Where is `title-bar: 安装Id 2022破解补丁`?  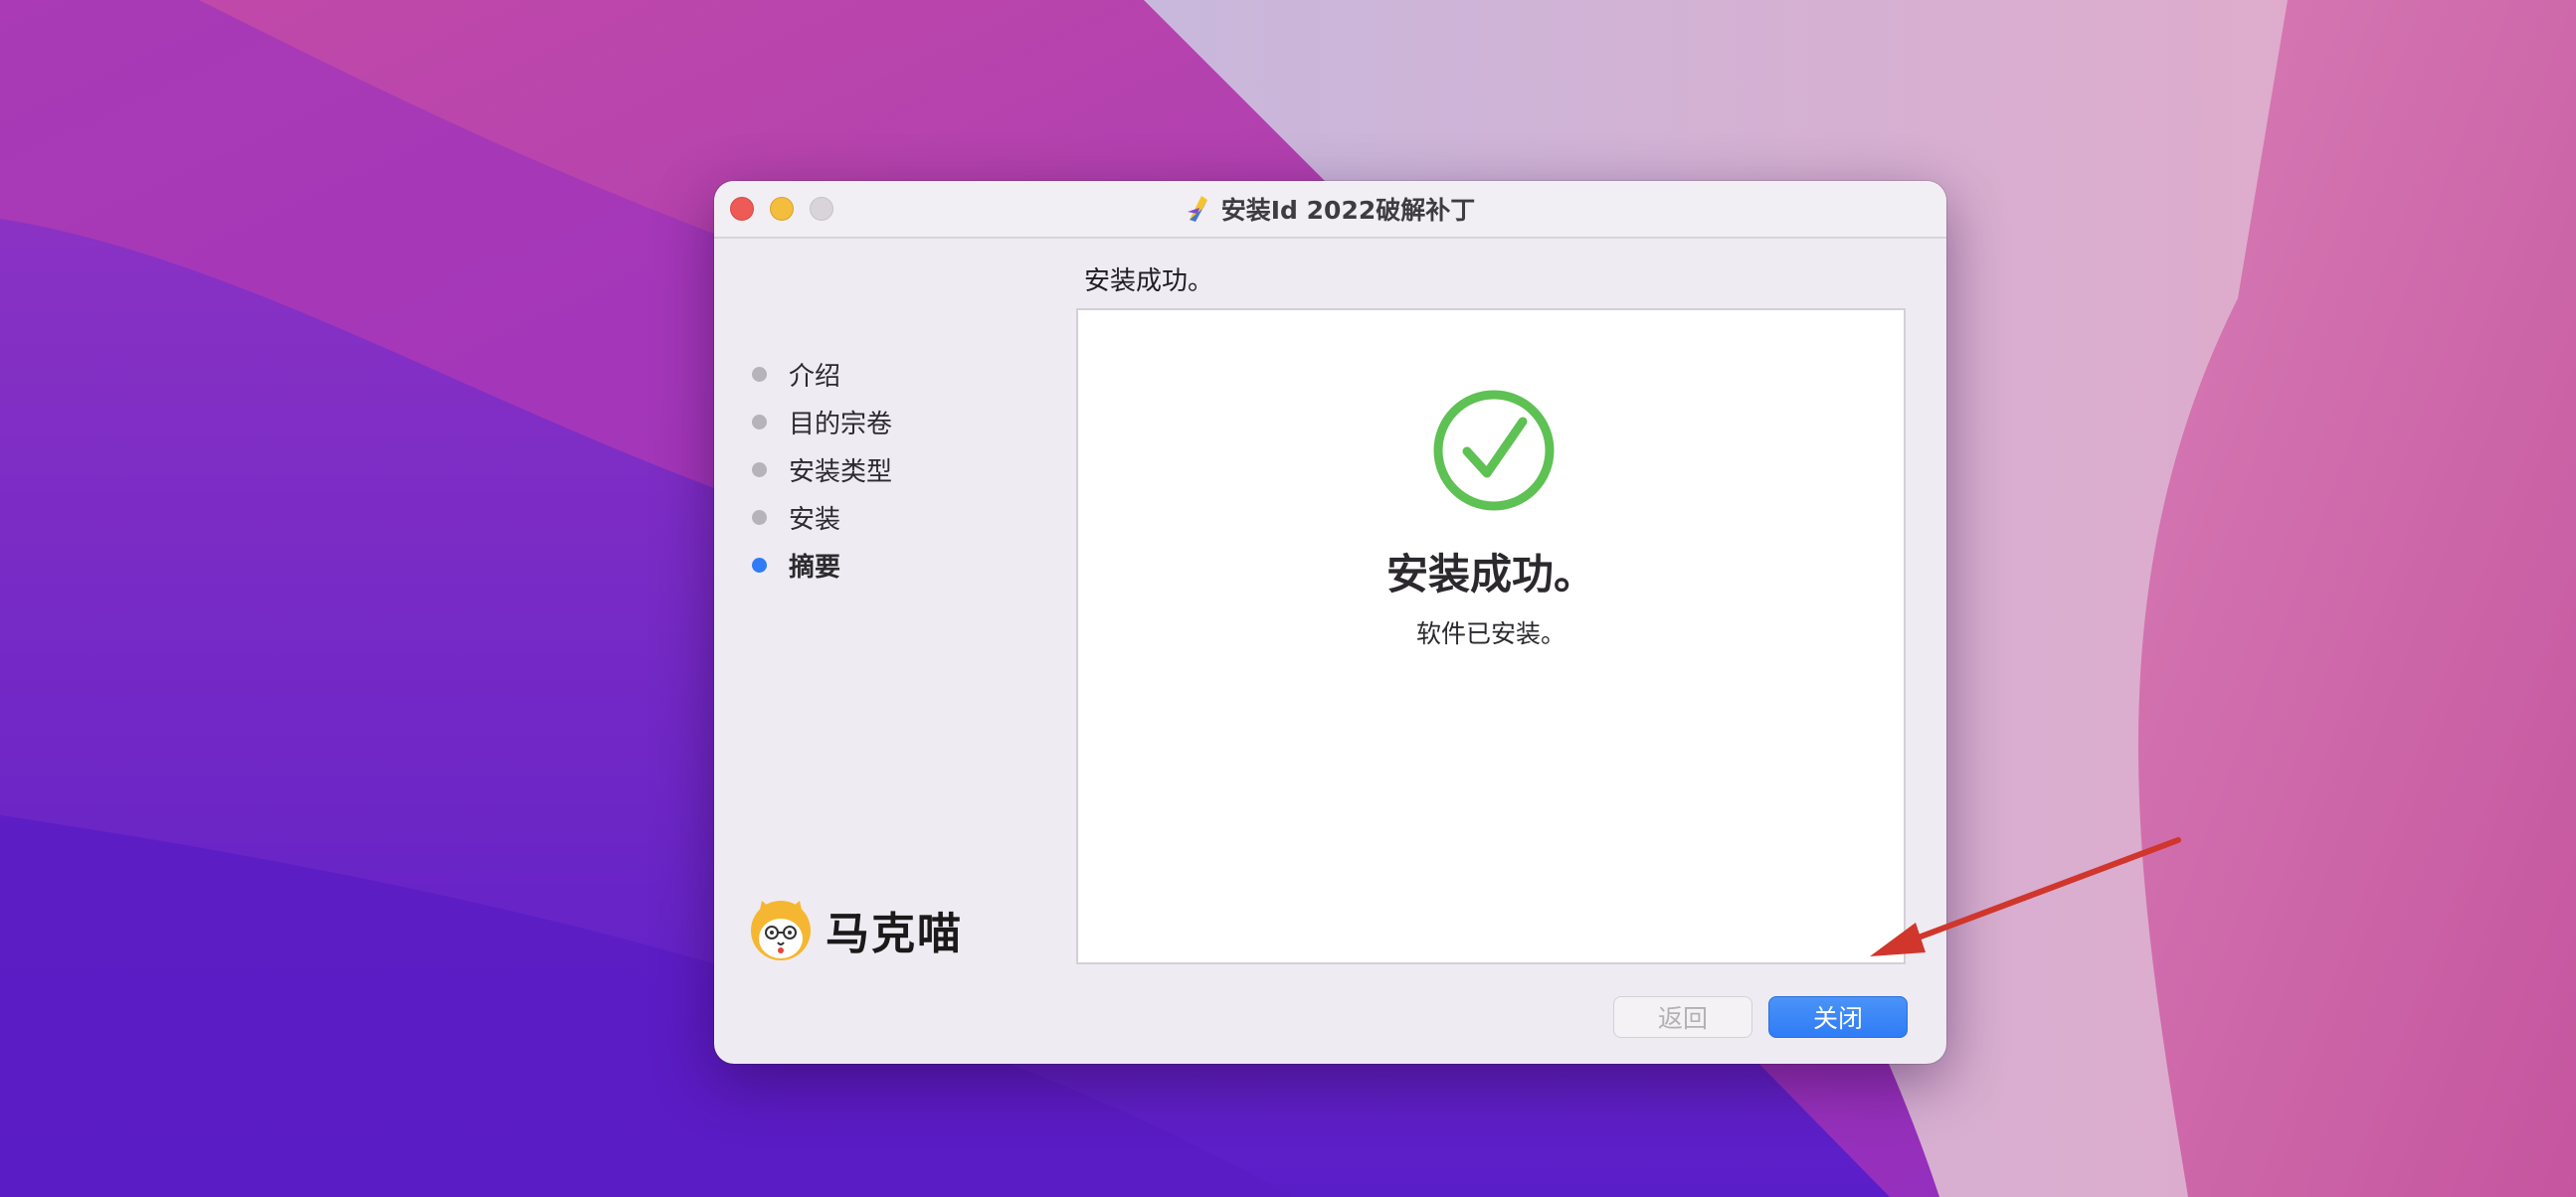
title-bar: 安装Id 2022破解补丁 is located at coordinates (1330, 210).